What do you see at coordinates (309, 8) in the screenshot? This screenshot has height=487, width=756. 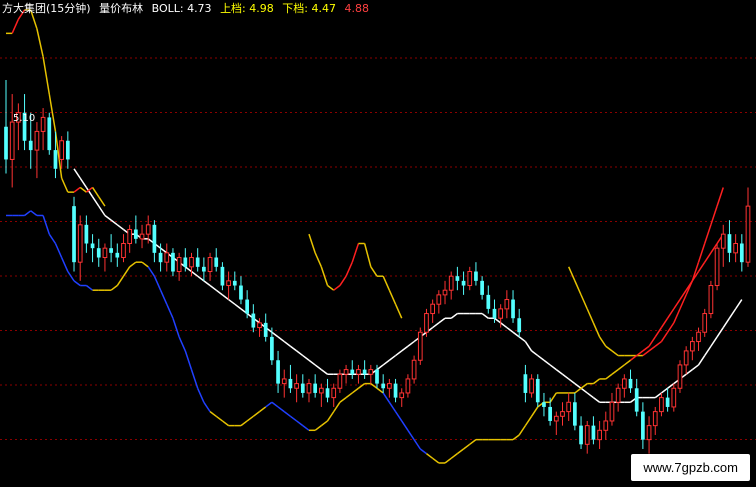 I see `lower-band-value: 下档: 4.47` at bounding box center [309, 8].